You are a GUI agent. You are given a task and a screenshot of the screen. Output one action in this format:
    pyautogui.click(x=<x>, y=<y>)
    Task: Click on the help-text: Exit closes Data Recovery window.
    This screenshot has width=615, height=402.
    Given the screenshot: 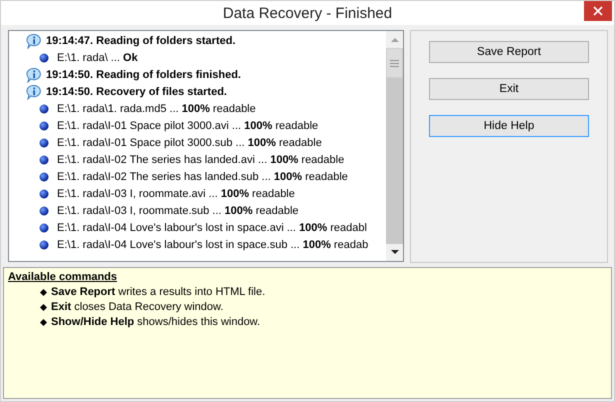 What is the action you would take?
    pyautogui.click(x=137, y=307)
    